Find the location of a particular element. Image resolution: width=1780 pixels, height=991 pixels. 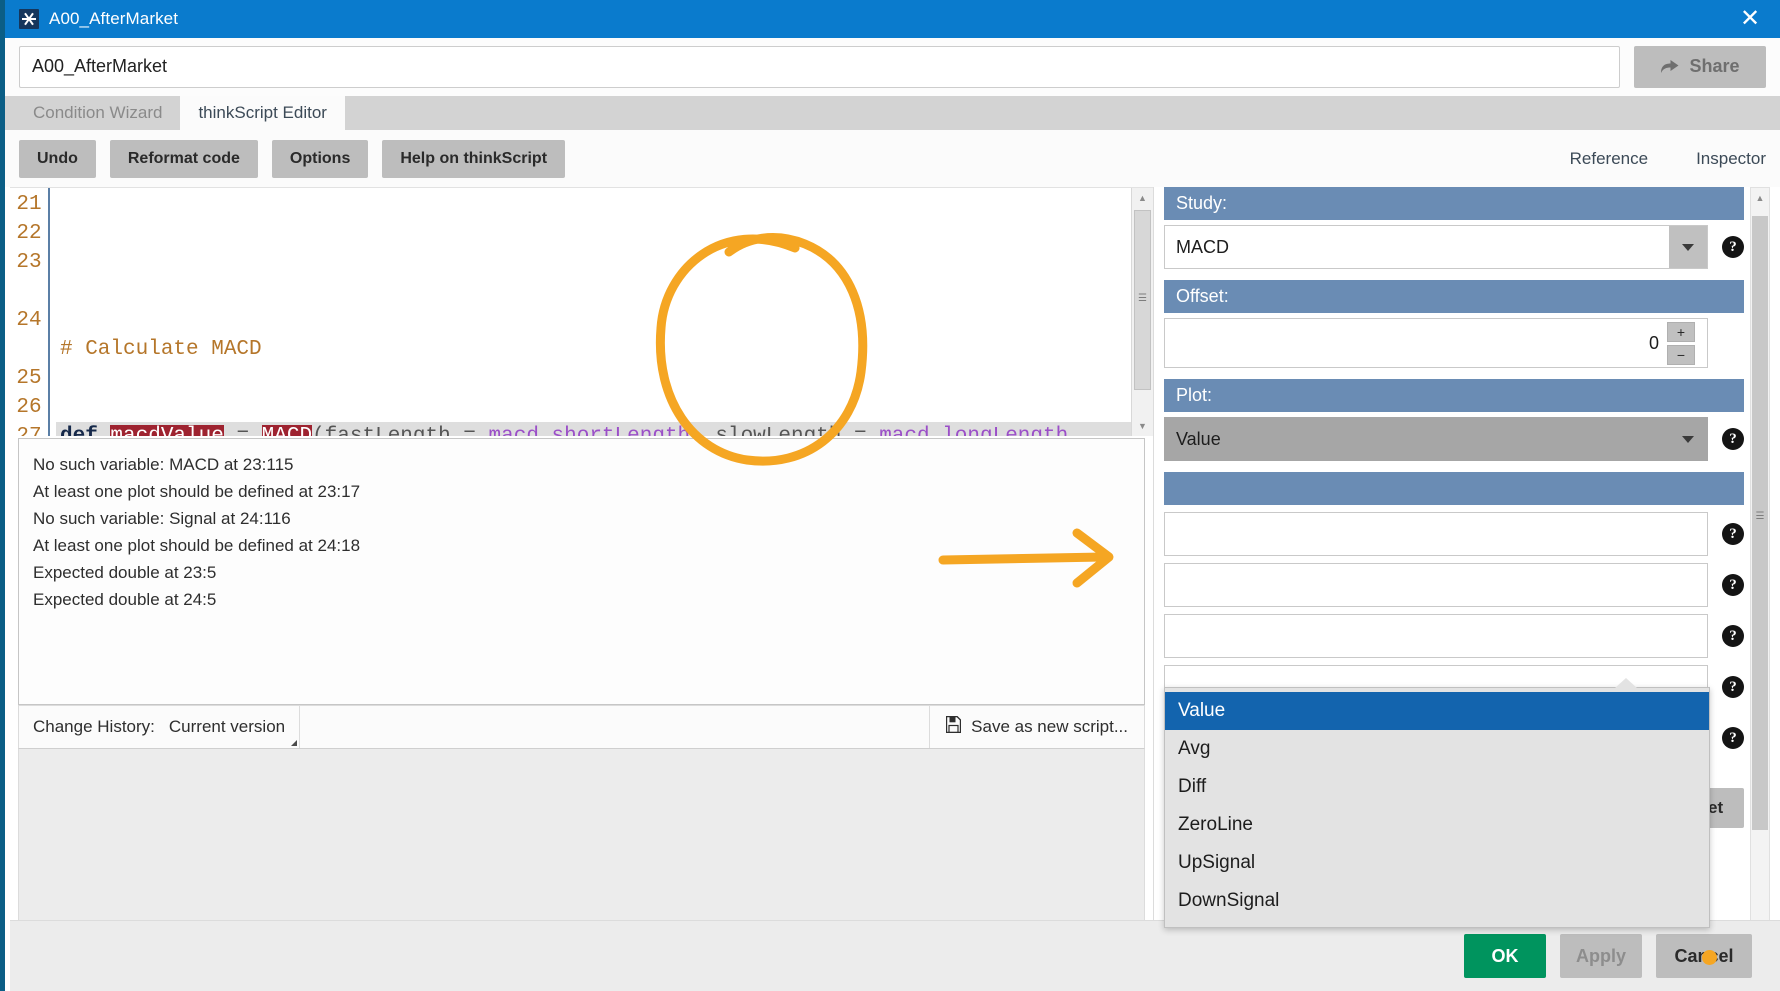

obscured-section-header is located at coordinates (1454, 488).